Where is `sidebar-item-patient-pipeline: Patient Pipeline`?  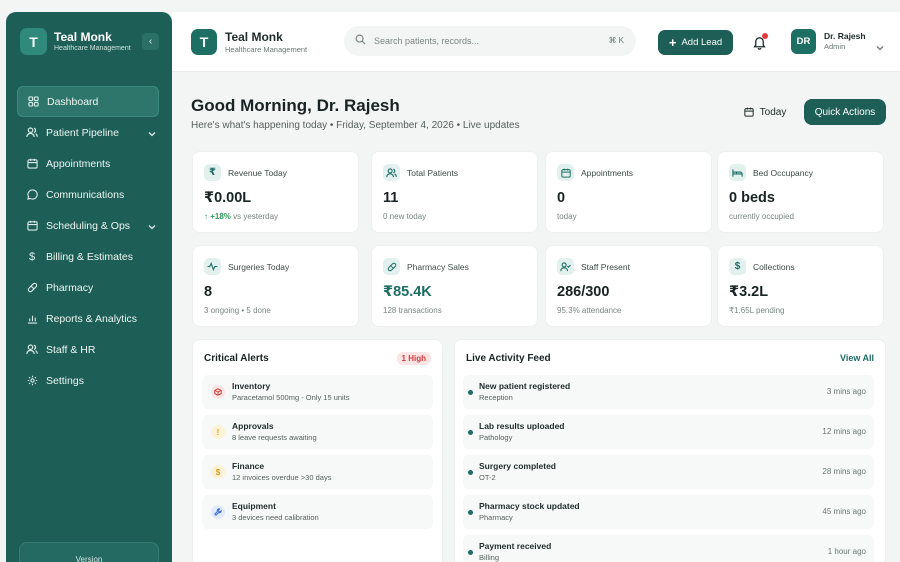 sidebar-item-patient-pipeline: Patient Pipeline is located at coordinates (88, 132).